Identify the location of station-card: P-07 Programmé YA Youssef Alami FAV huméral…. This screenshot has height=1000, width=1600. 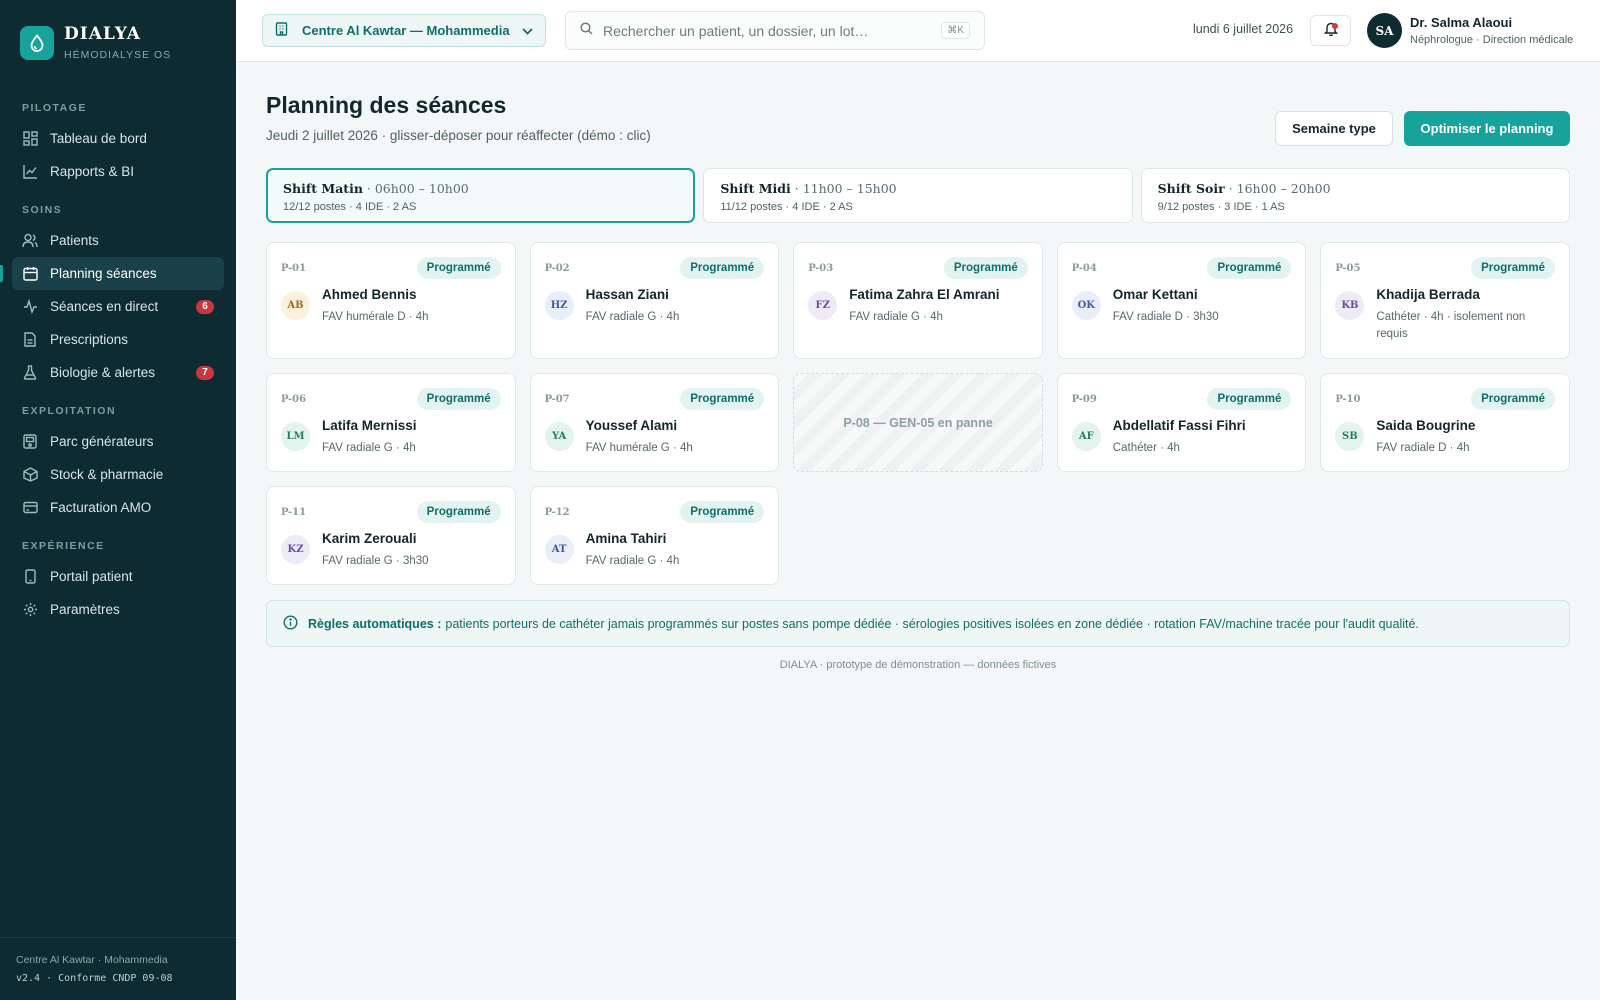
(654, 422).